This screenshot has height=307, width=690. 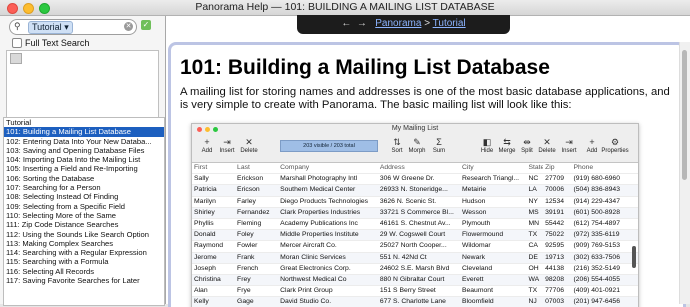 What do you see at coordinates (596, 190) in the screenshot?
I see `cell: (504) 836-8943` at bounding box center [596, 190].